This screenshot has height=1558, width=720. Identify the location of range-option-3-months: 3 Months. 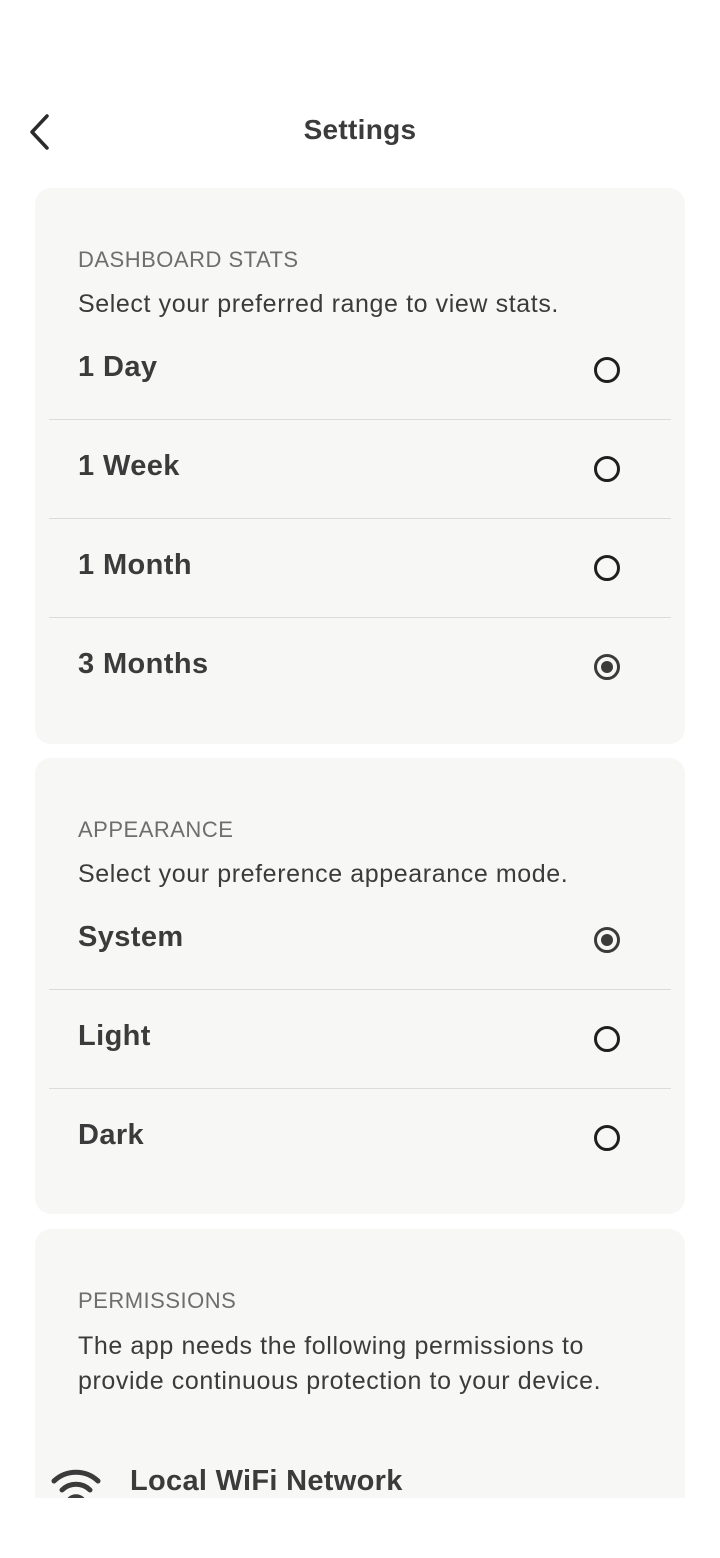
(360, 667).